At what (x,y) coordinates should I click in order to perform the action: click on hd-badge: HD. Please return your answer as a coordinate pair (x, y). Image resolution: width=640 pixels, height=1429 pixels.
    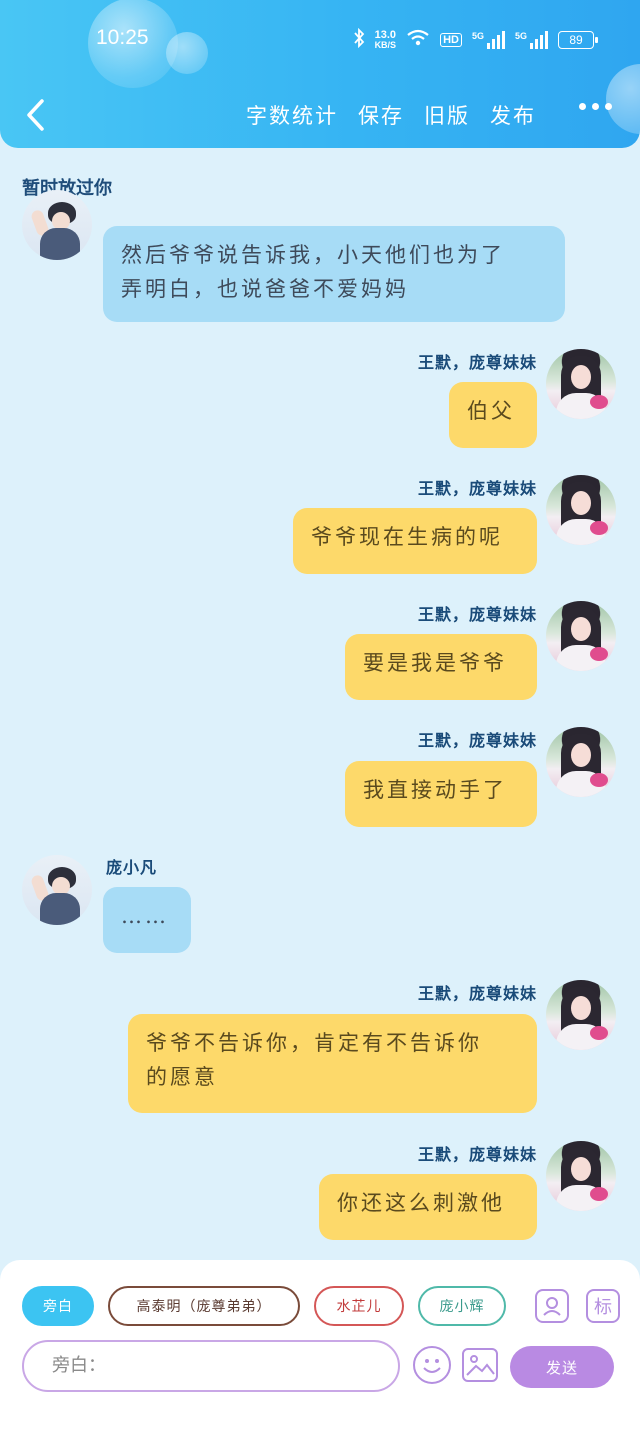
    Looking at the image, I should click on (451, 39).